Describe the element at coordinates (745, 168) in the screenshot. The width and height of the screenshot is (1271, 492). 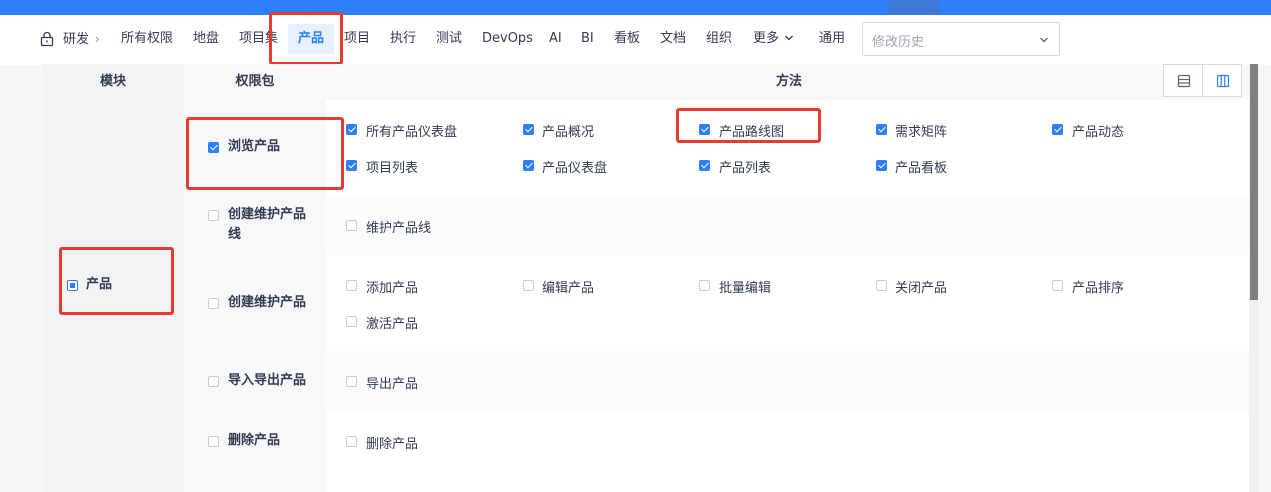
I see `method-label: 产品列表` at that location.